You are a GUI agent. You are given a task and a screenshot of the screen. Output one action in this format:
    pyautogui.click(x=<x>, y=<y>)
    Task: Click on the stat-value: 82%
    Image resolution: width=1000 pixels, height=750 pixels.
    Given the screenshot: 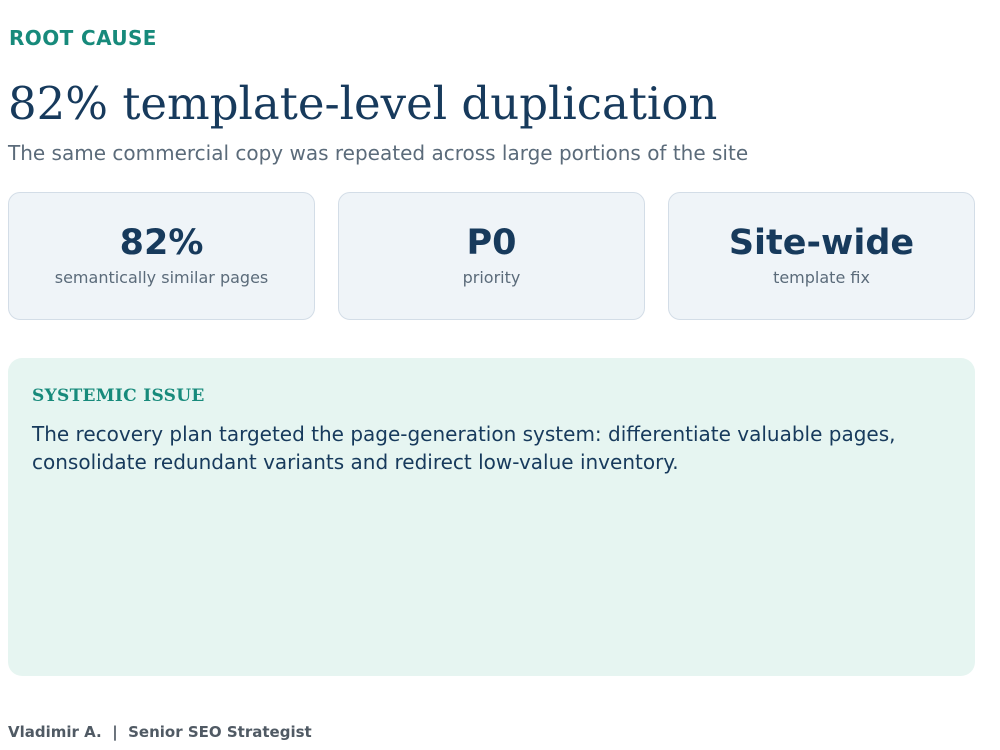 What is the action you would take?
    pyautogui.click(x=161, y=243)
    